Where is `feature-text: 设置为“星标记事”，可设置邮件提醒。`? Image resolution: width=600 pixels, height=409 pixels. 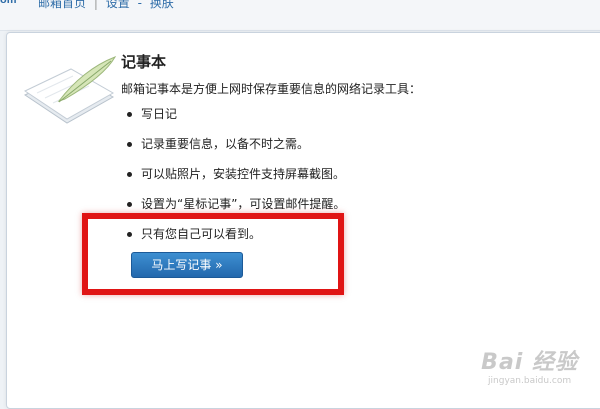 feature-text: 设置为“星标记事”，可设置邮件提醒。 is located at coordinates (243, 204).